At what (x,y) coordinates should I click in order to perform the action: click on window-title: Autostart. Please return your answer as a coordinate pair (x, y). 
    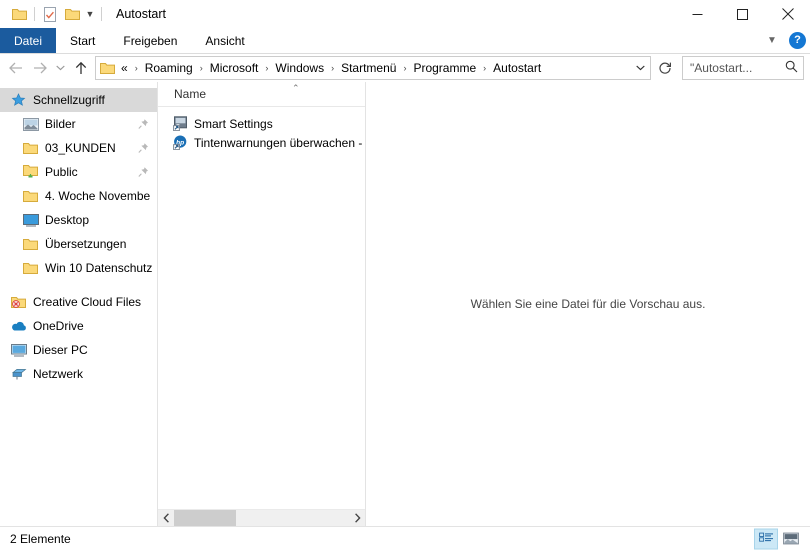
    Looking at the image, I should click on (141, 14).